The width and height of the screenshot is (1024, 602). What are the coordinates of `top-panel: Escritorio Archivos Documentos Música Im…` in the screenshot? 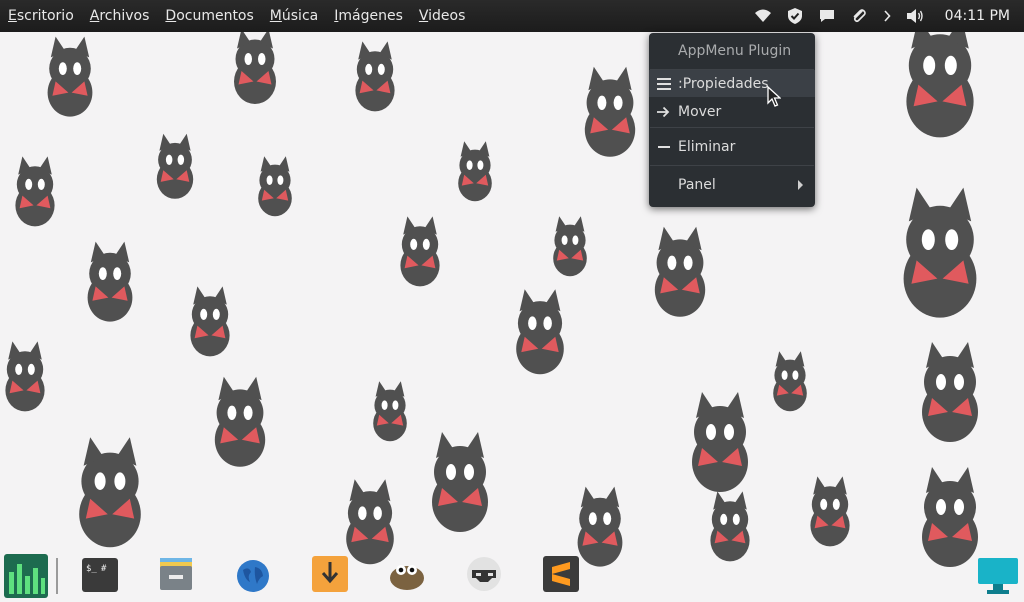 It's located at (512, 16).